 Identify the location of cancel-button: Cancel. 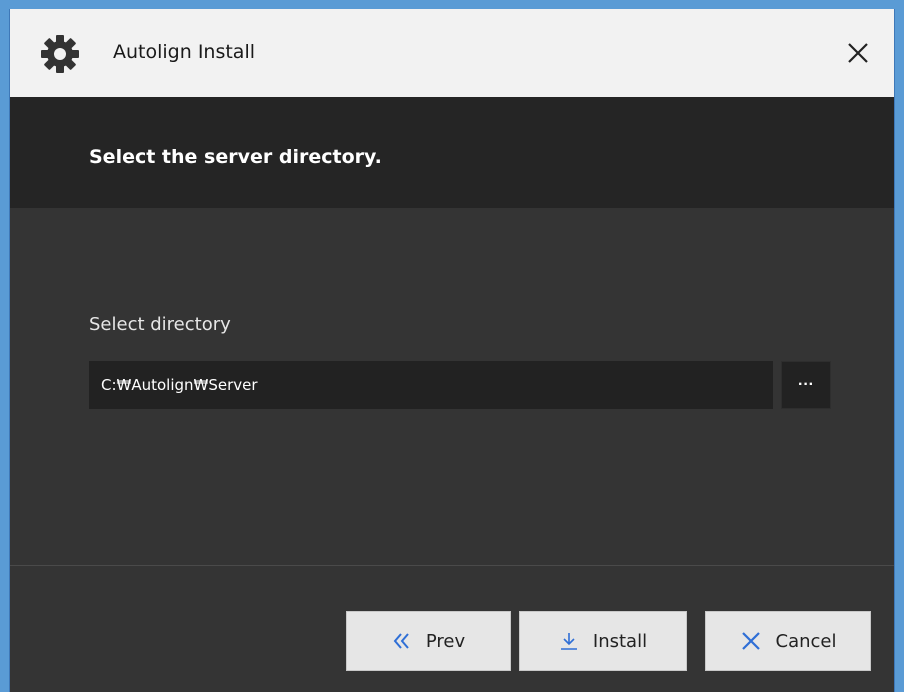
(788, 641).